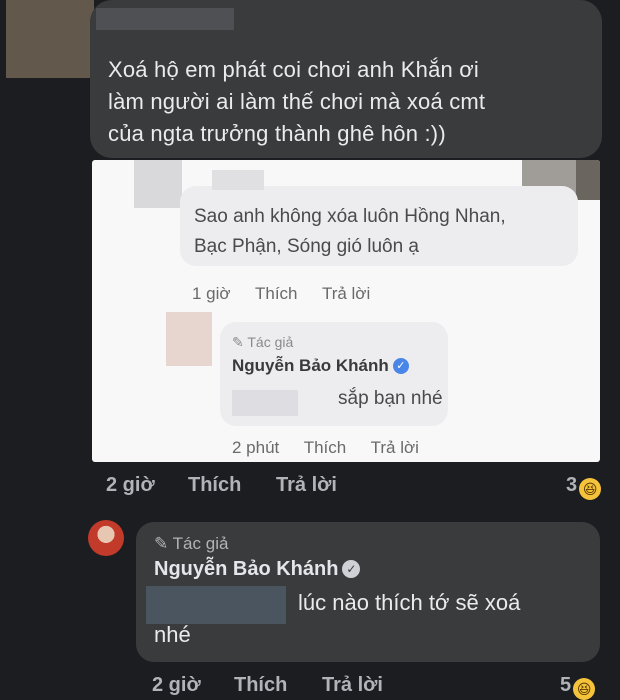 This screenshot has width=620, height=700. I want to click on author-name: Nguyễn Bảo Khánh ✓, so click(257, 569).